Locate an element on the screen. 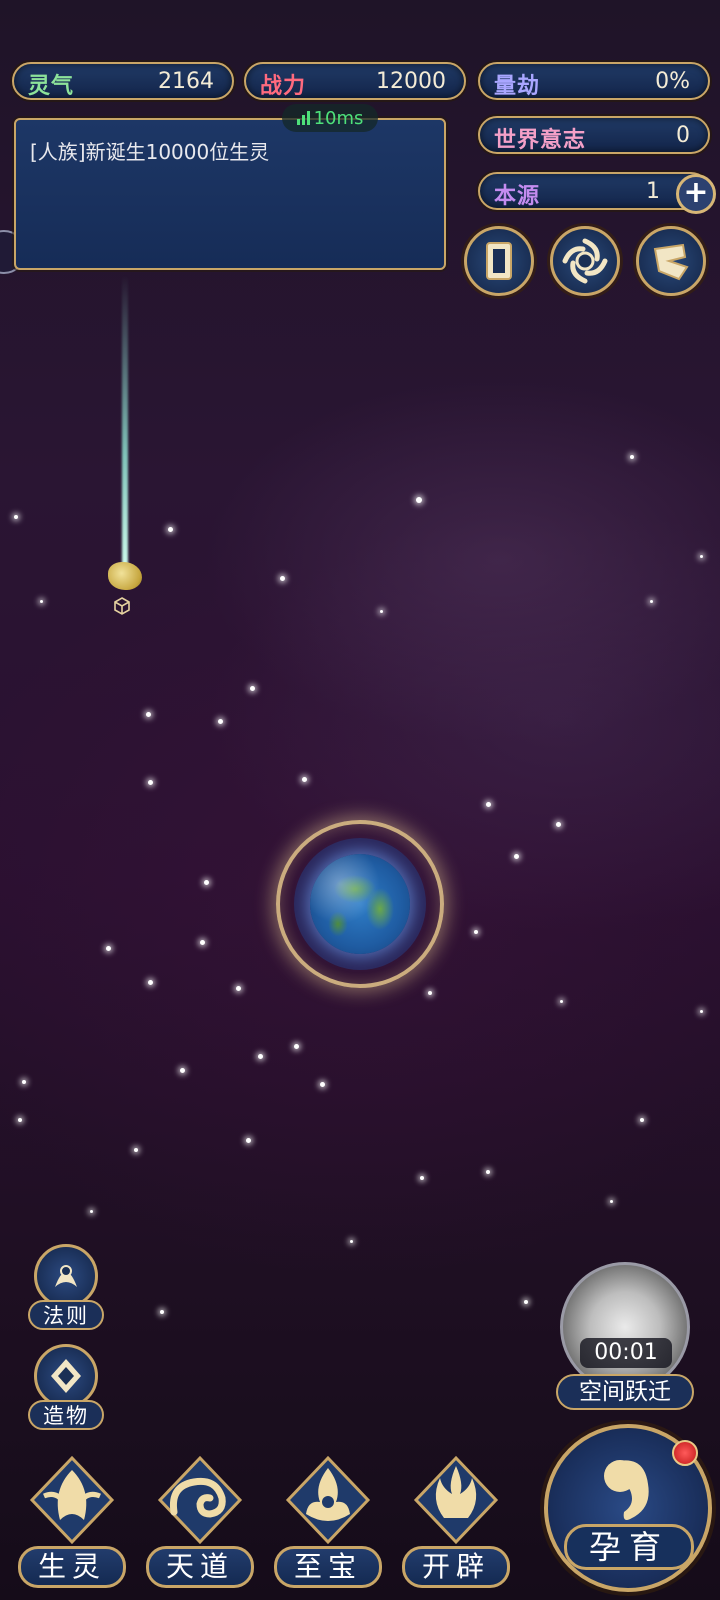 The width and height of the screenshot is (720, 1600). stat-origin-value: 1 is located at coordinates (653, 191).